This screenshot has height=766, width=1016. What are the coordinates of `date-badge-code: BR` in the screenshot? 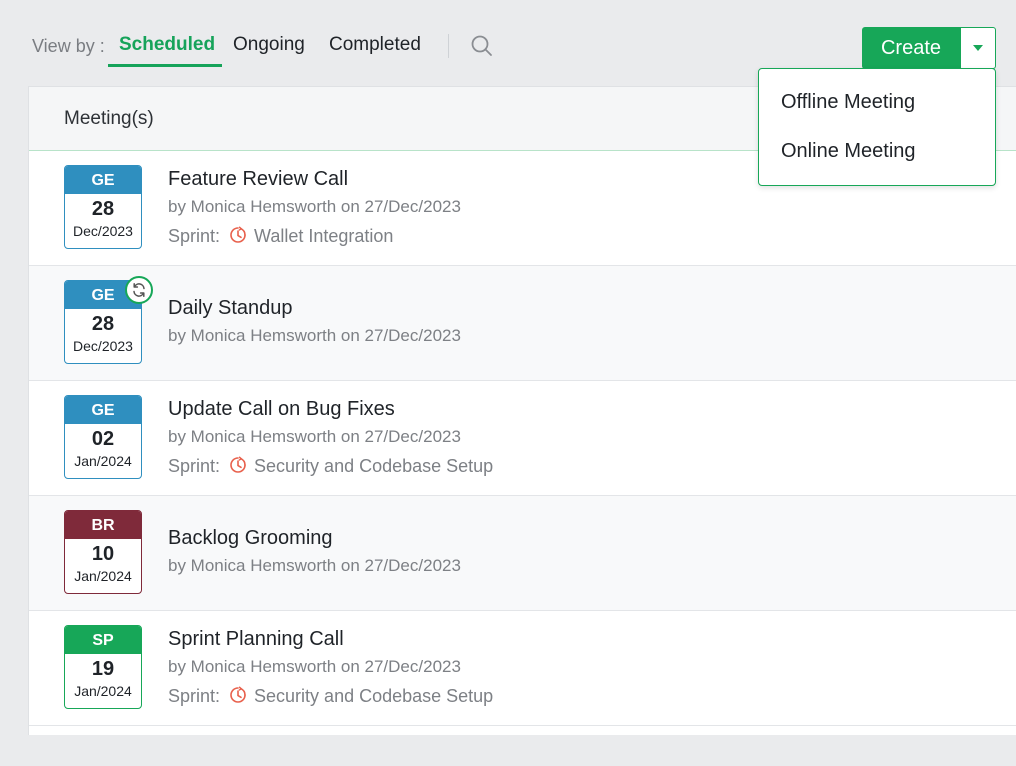 It's located at (103, 525).